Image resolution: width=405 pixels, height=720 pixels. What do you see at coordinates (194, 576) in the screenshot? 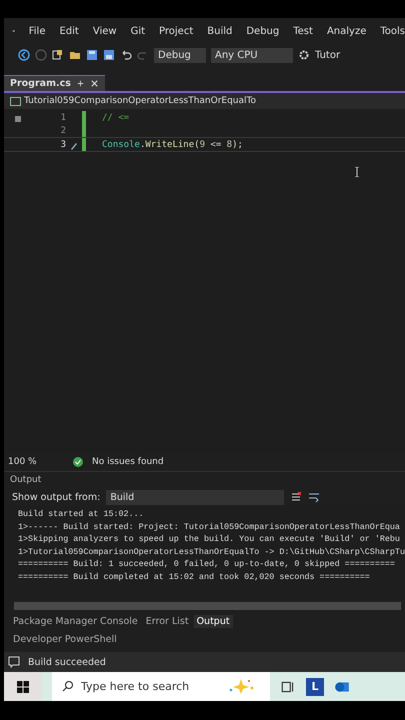
I see `output-line: ========== Build completed at 15:02 and took 02,020 seconds ==========` at bounding box center [194, 576].